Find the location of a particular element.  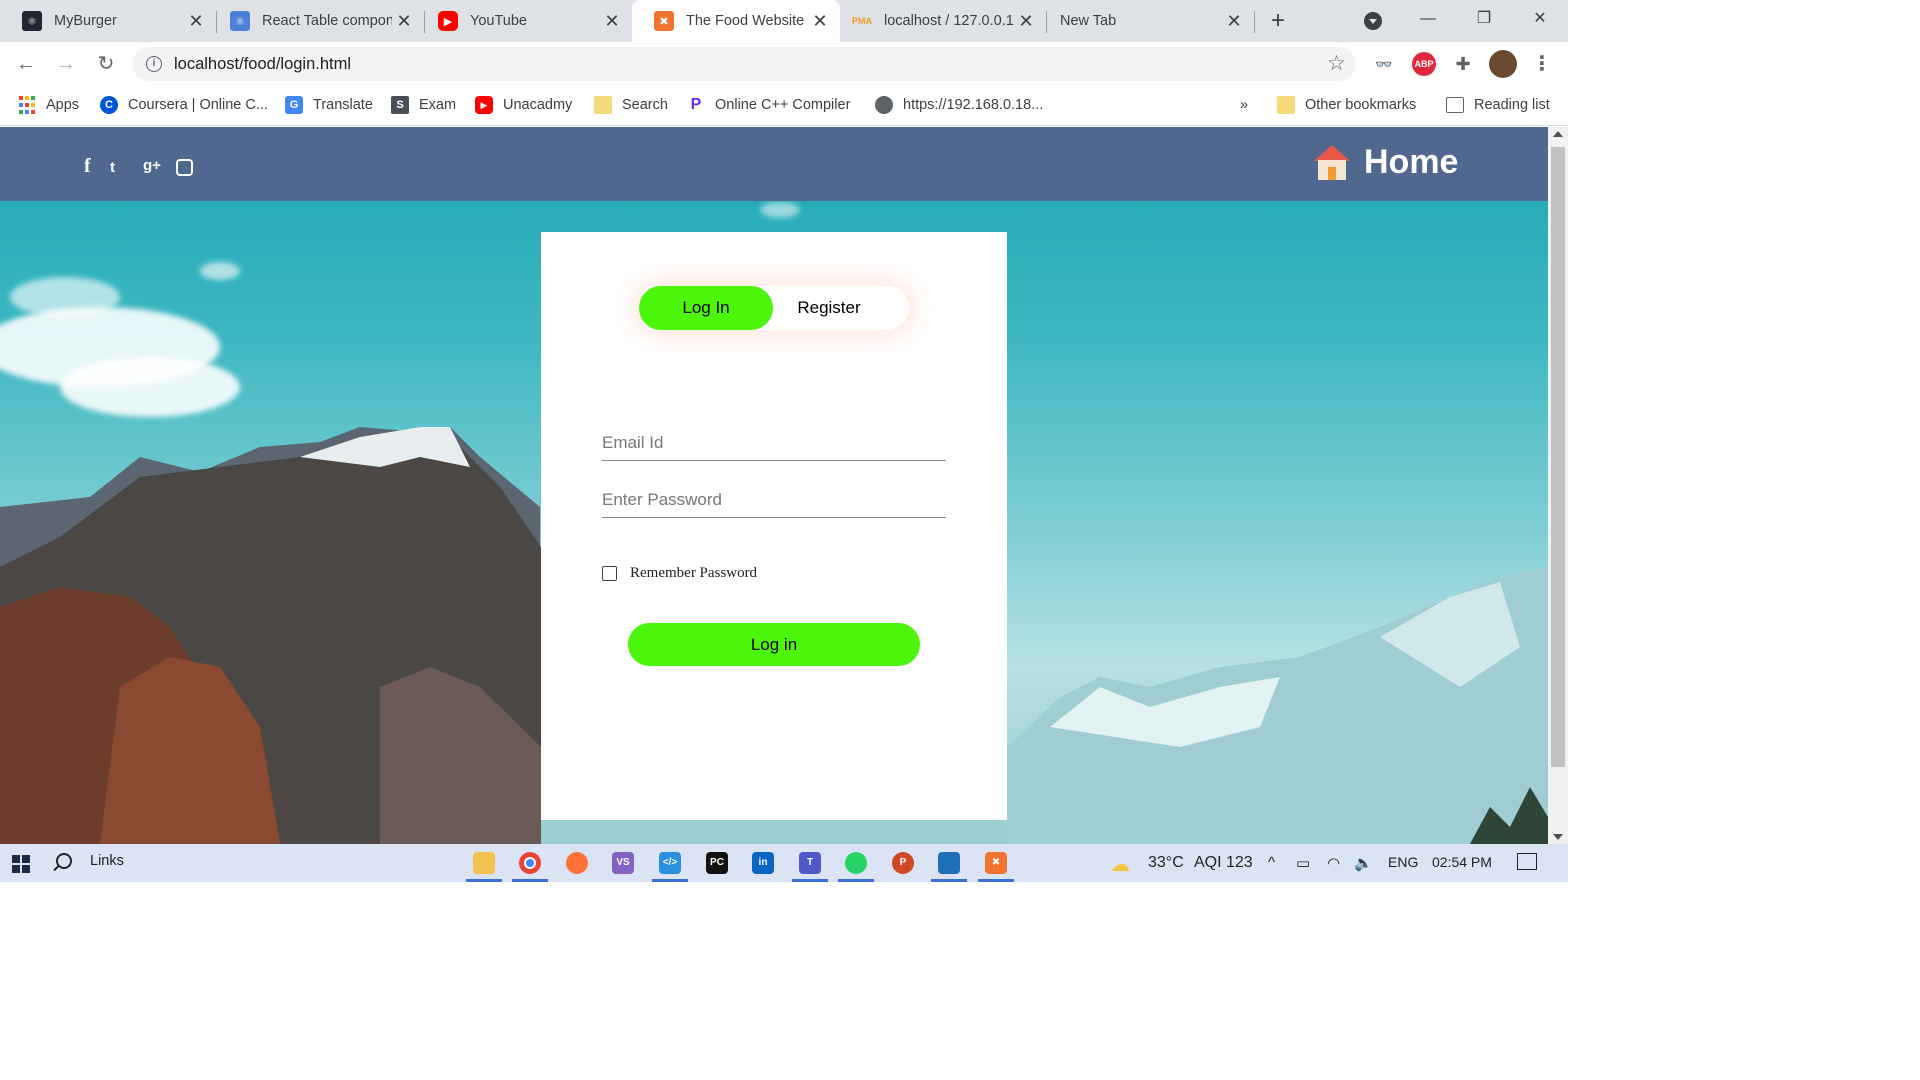

tab-search-icon is located at coordinates (1373, 21).